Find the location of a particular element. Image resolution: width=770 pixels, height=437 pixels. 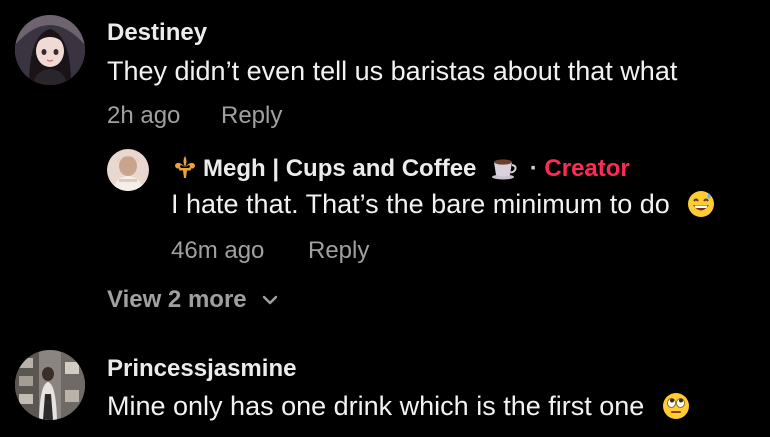

rolling-eyes-emoji-icon is located at coordinates (676, 409).